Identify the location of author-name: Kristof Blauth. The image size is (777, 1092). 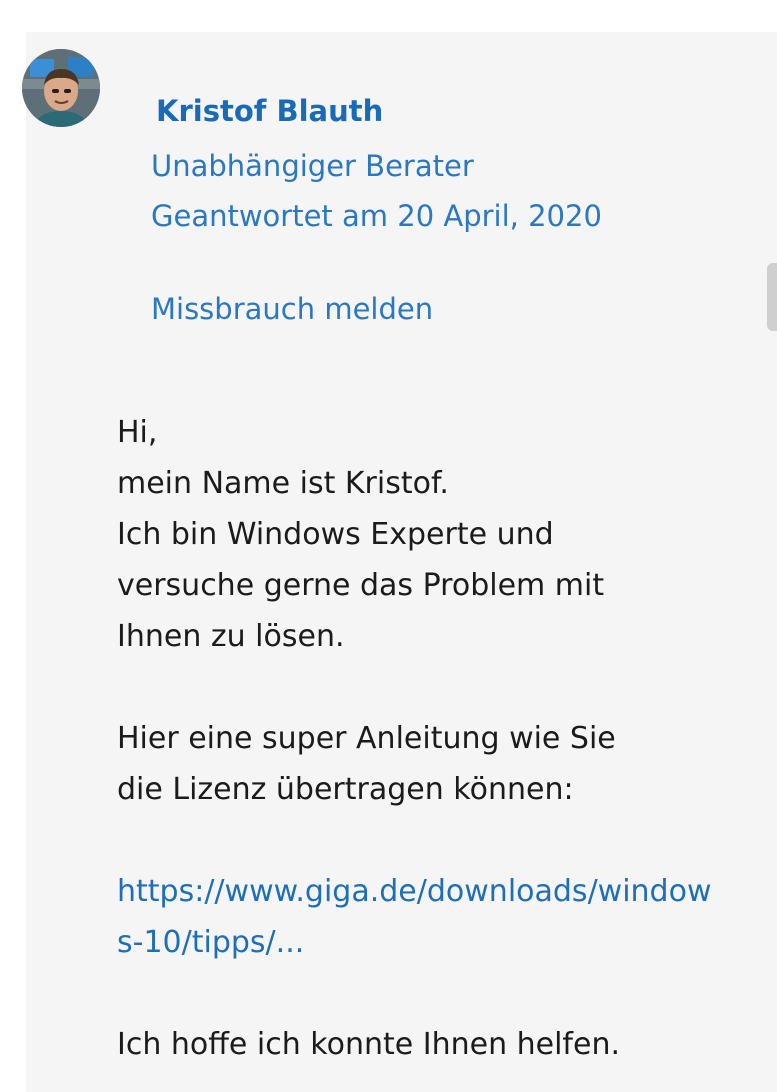
(269, 111).